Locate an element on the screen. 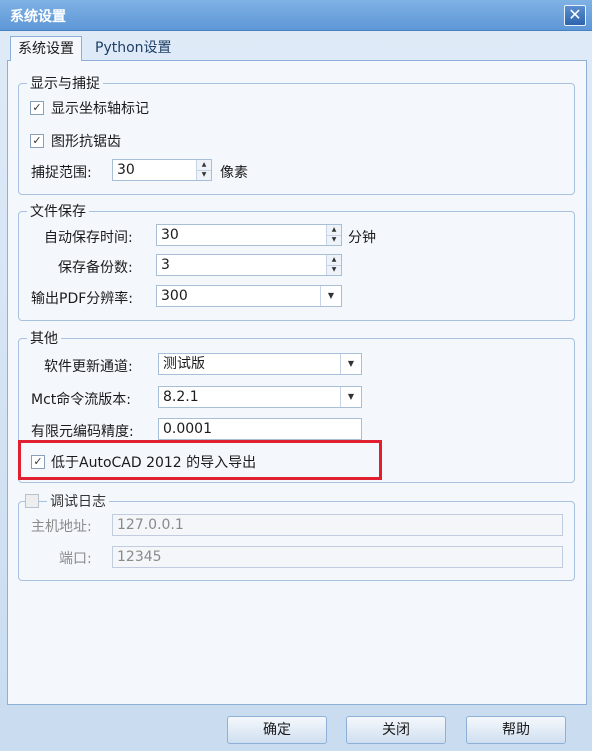 Image resolution: width=592 pixels, height=751 pixels. snap-range-spinner: ▲ ▼ is located at coordinates (203, 170).